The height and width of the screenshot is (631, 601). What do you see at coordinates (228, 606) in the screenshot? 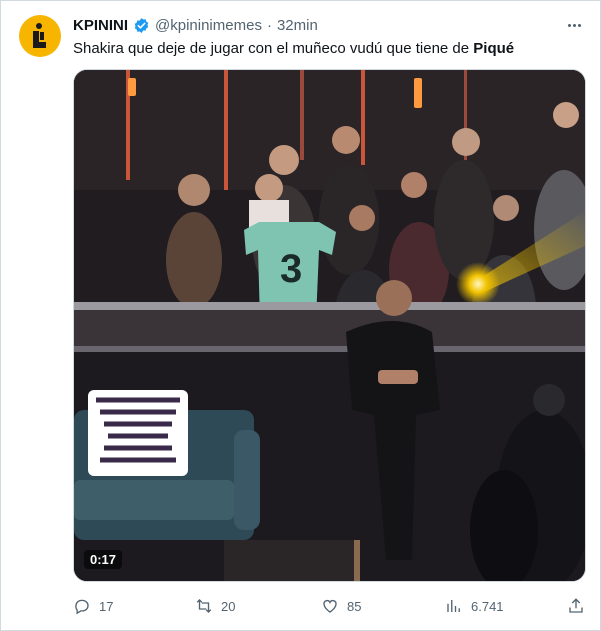
I see `retweet-count: 20` at bounding box center [228, 606].